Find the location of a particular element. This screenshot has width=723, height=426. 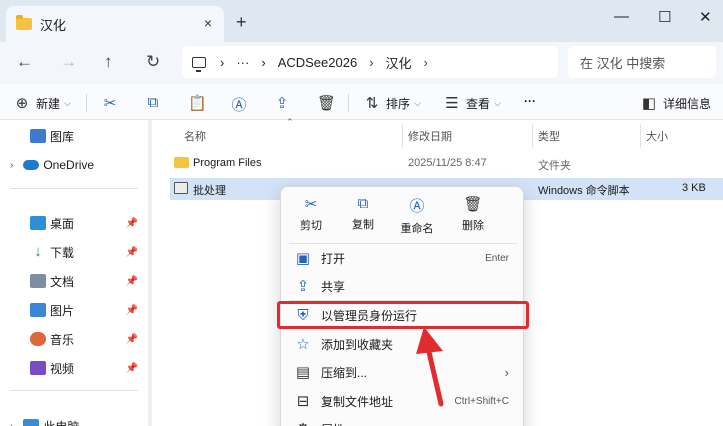

copy-button: ⧉ is located at coordinates (153, 102).